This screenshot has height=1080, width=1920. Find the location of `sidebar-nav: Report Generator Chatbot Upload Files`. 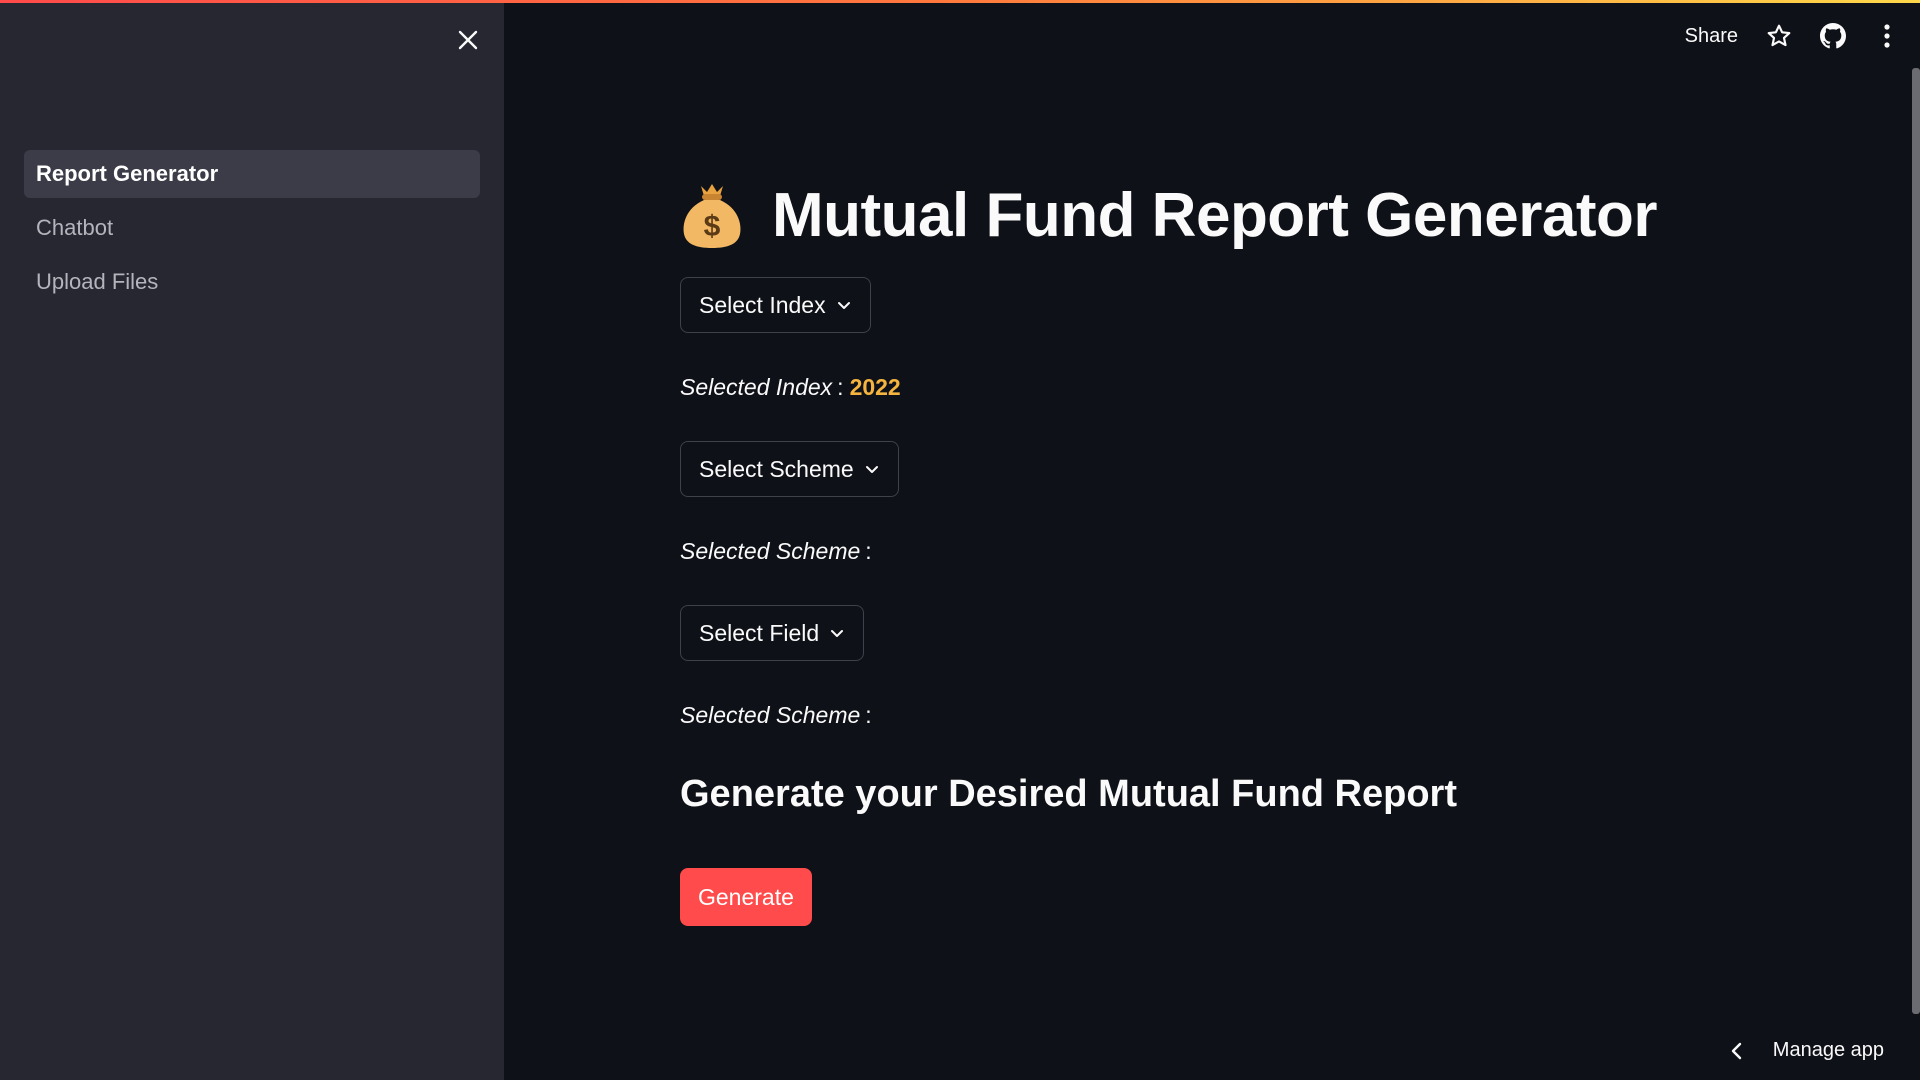

sidebar-nav: Report Generator Chatbot Upload Files is located at coordinates (252, 231).